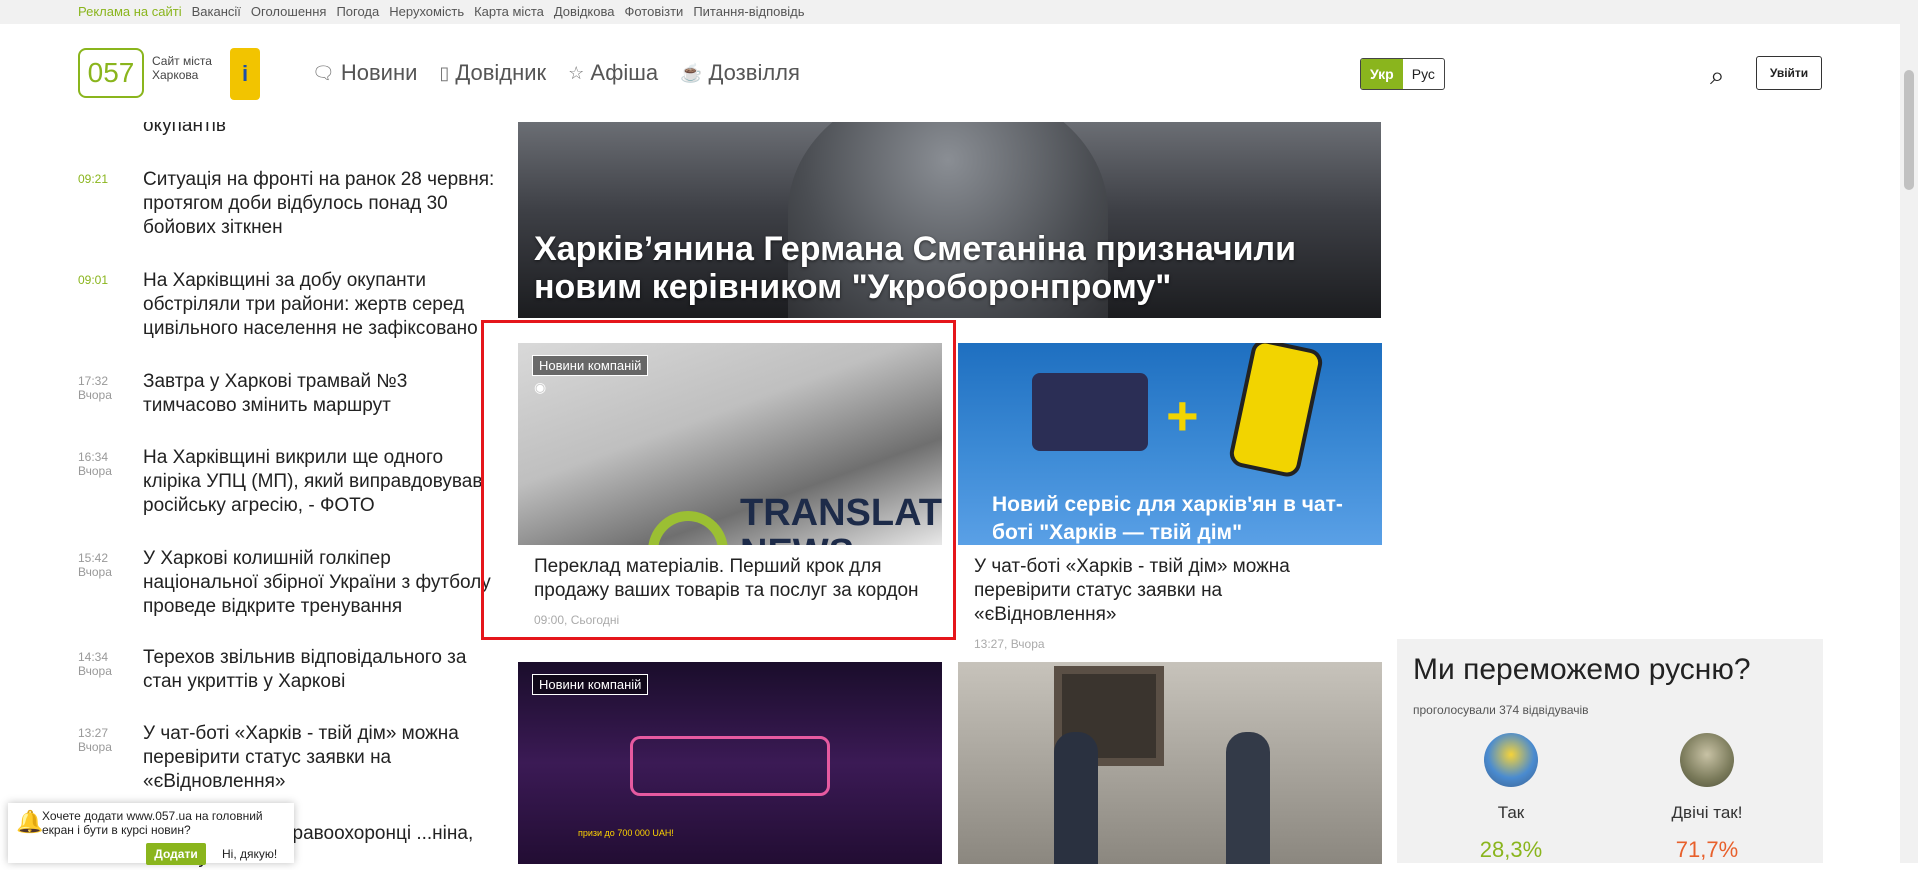  What do you see at coordinates (249, 854) in the screenshot?
I see `push-decline-button: Ні, дякую!` at bounding box center [249, 854].